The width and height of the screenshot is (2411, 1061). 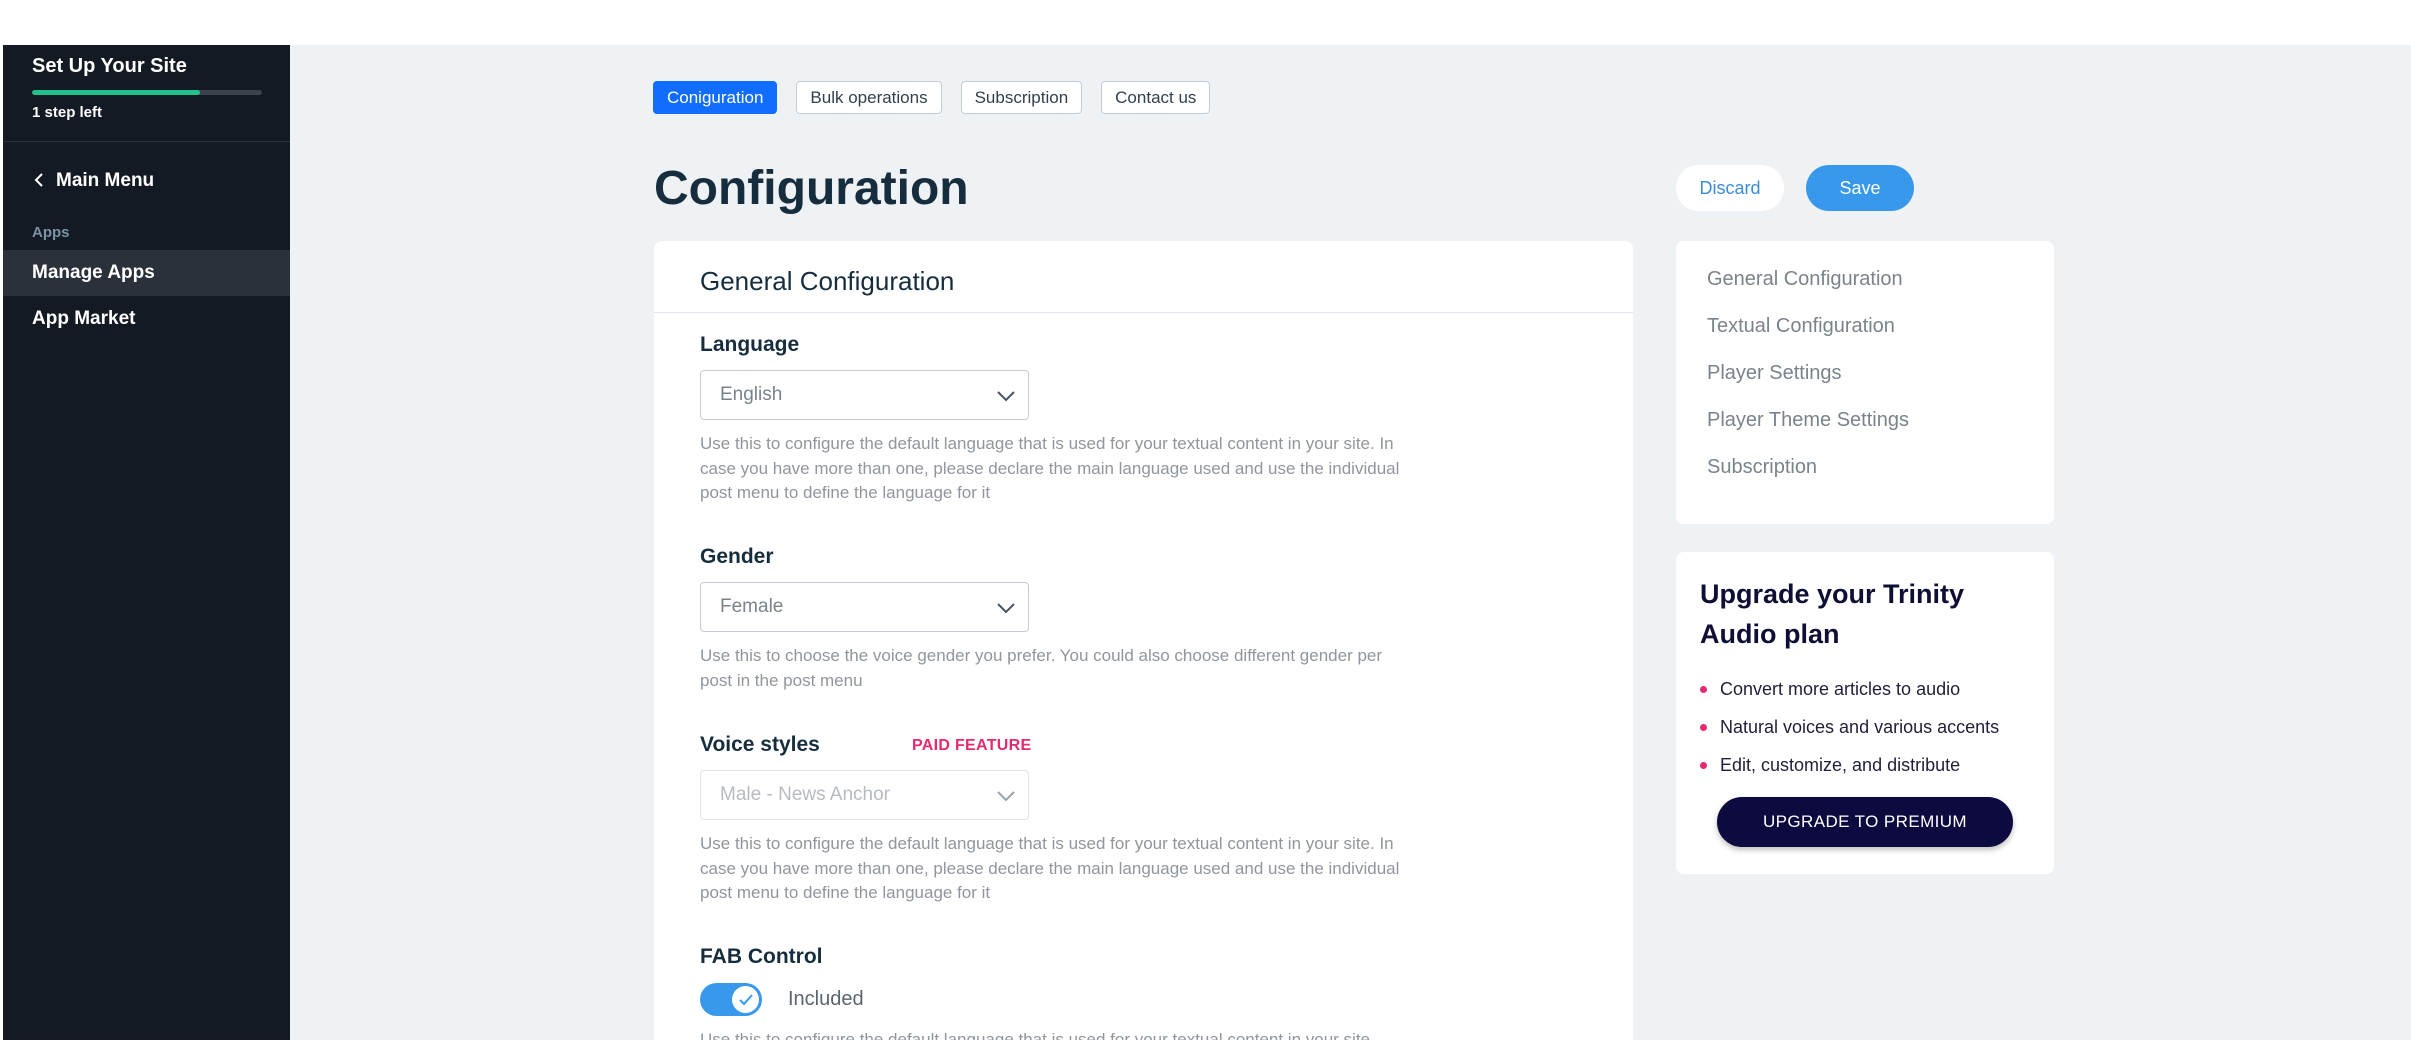 What do you see at coordinates (1860, 188) in the screenshot?
I see `save-button: Save` at bounding box center [1860, 188].